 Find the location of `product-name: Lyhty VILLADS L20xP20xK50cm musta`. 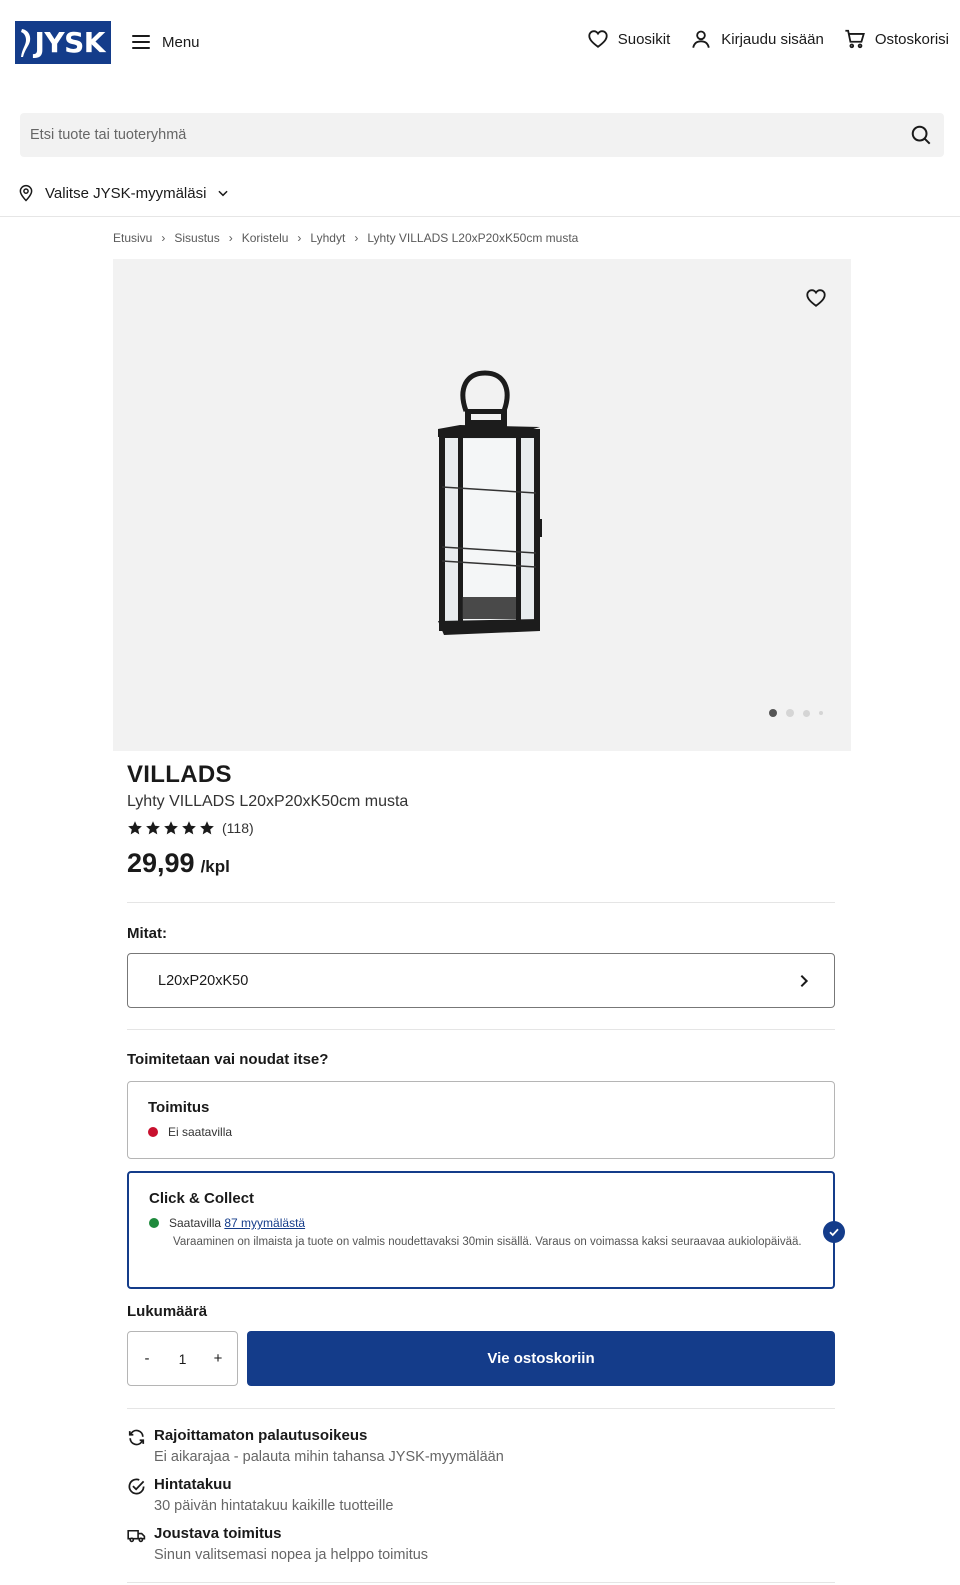

product-name: Lyhty VILLADS L20xP20xK50cm musta is located at coordinates (268, 801).